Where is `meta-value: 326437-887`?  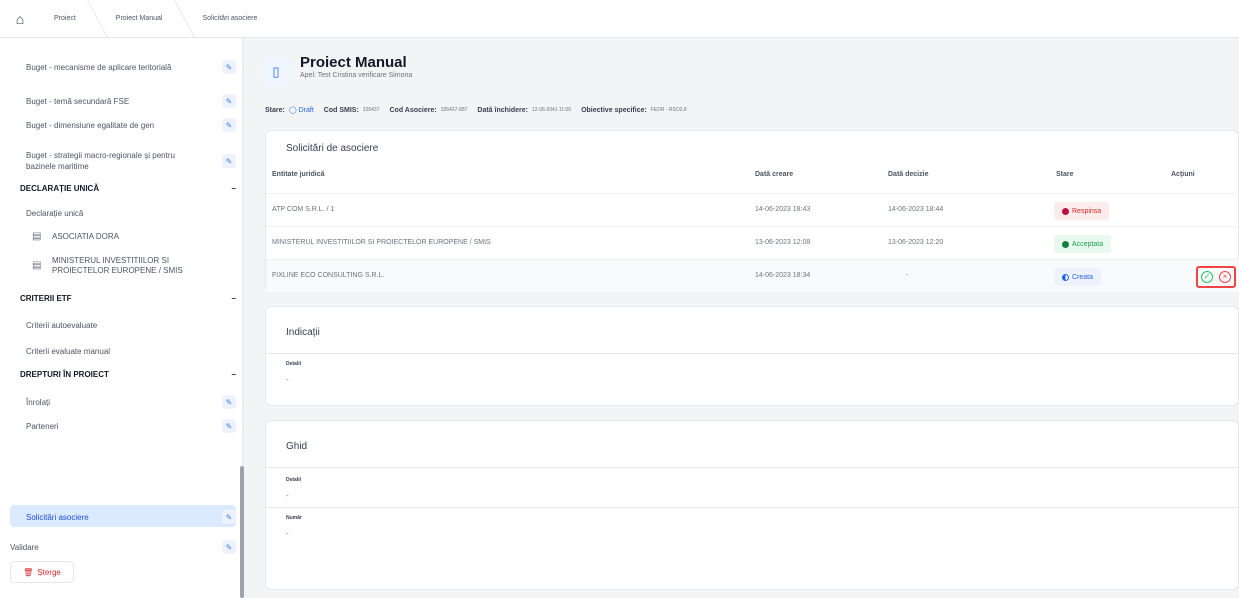
meta-value: 326437-887 is located at coordinates (454, 110).